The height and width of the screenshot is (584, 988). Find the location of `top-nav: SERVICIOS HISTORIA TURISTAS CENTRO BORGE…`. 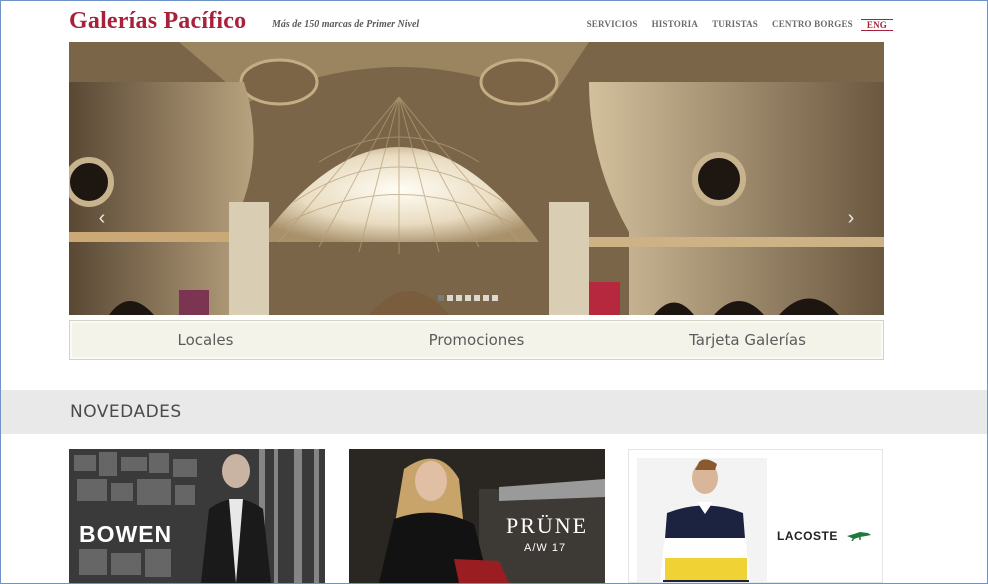

top-nav: SERVICIOS HISTORIA TURISTAS CENTRO BORGE… is located at coordinates (733, 25).